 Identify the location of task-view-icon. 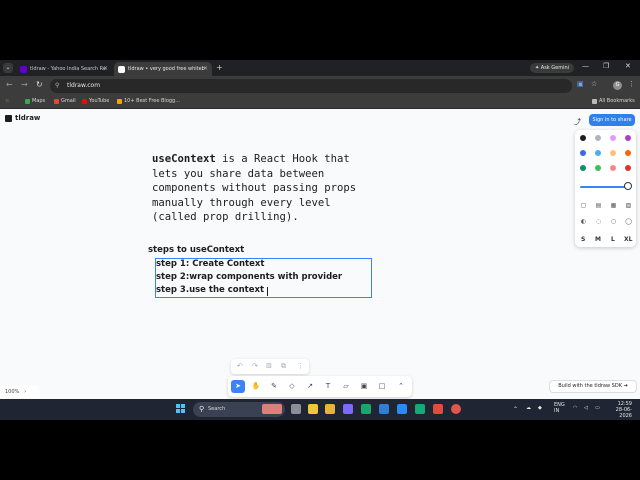
(296, 409).